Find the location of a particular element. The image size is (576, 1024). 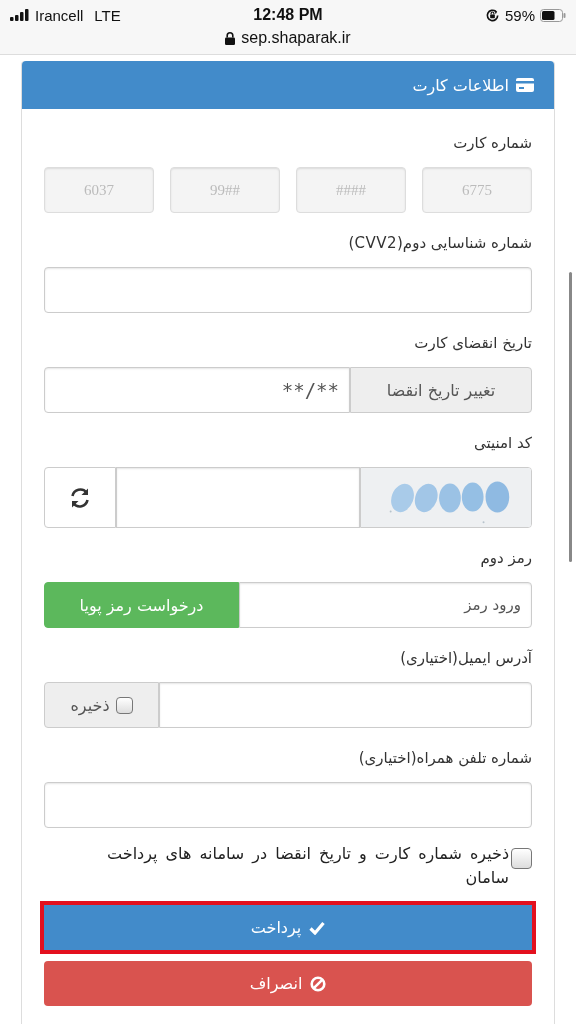

ban-icon is located at coordinates (318, 983).